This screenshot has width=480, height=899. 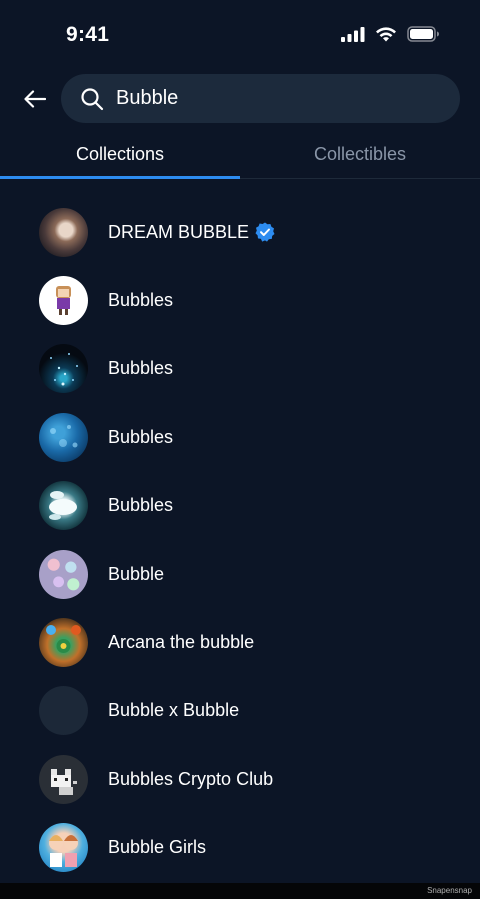 I want to click on status-bar: 9:41, so click(x=240, y=35).